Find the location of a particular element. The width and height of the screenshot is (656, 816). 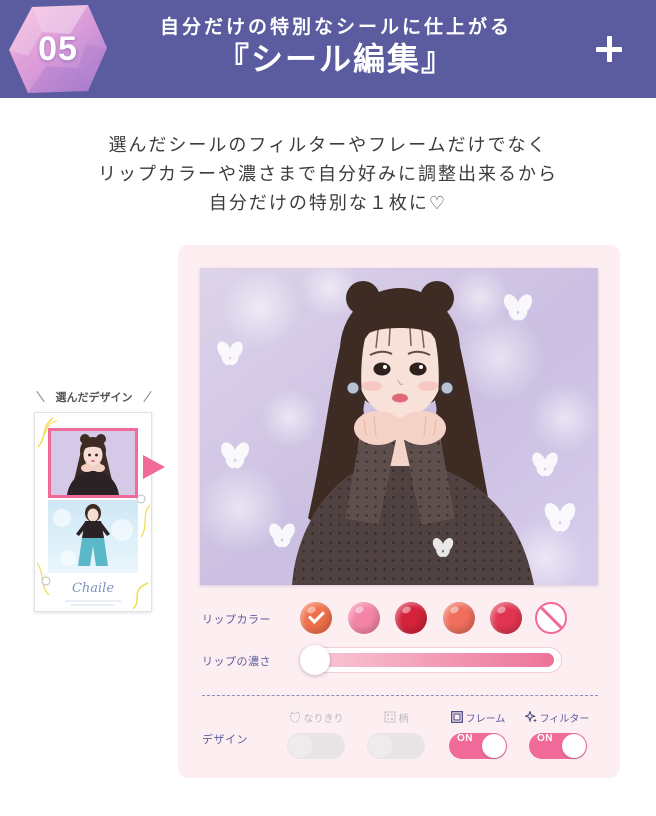

sticker-brand-text: Chaile is located at coordinates (93, 588).